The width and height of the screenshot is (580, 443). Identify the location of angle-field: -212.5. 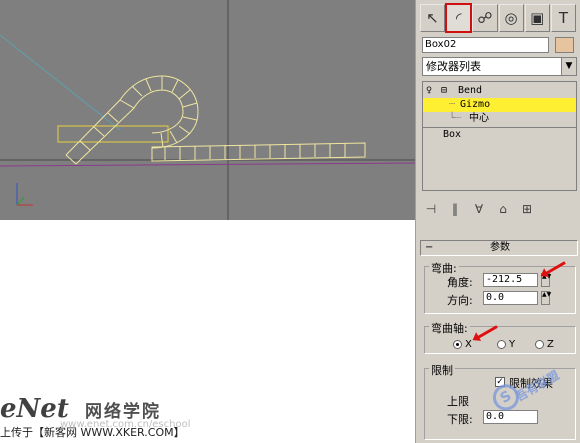
(510, 280).